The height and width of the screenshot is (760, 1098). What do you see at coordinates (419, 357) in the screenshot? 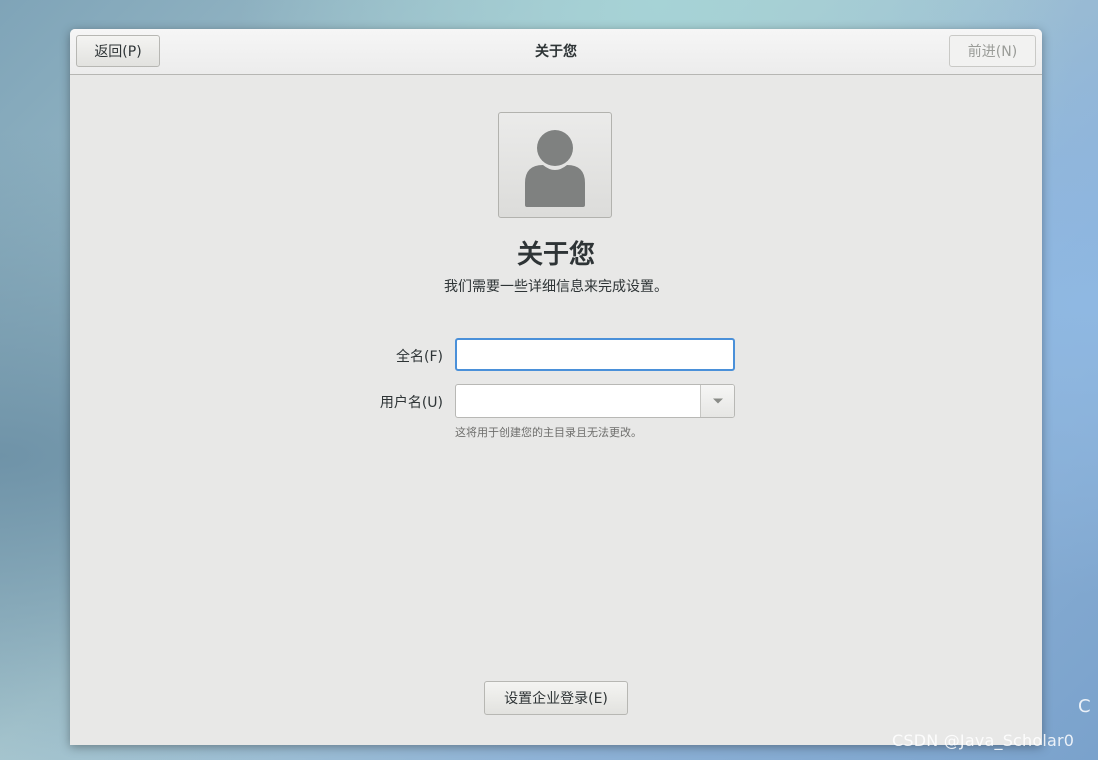
I see `fullname-label: 全名(F)` at bounding box center [419, 357].